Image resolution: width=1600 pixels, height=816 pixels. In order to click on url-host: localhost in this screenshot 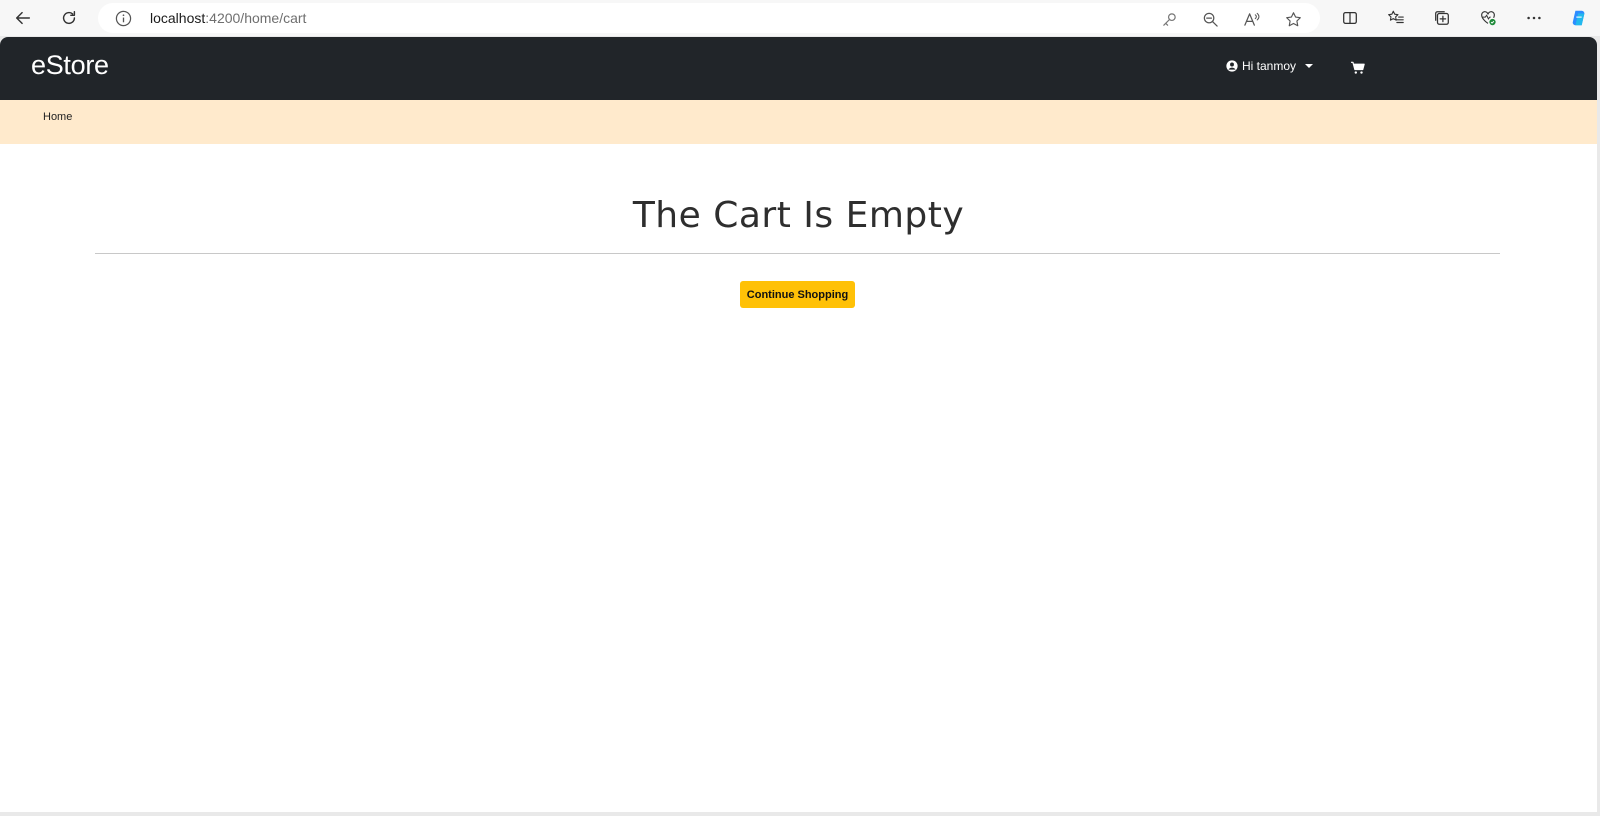, I will do `click(178, 18)`.